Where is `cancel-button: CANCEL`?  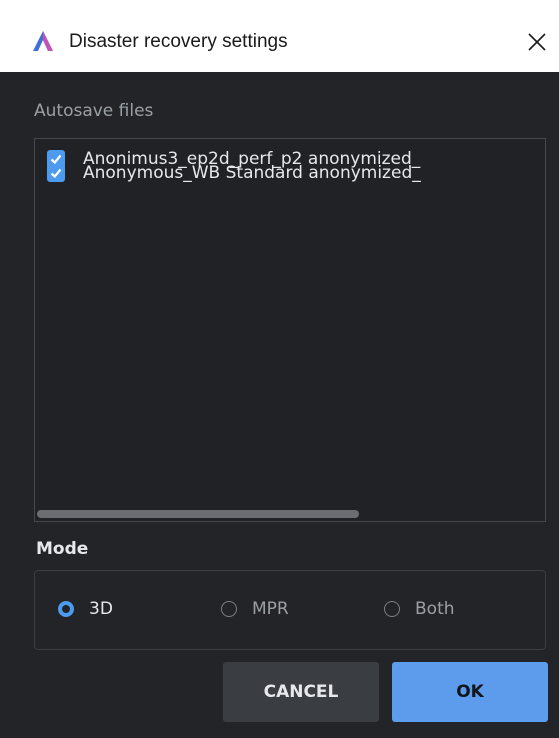 cancel-button: CANCEL is located at coordinates (301, 692).